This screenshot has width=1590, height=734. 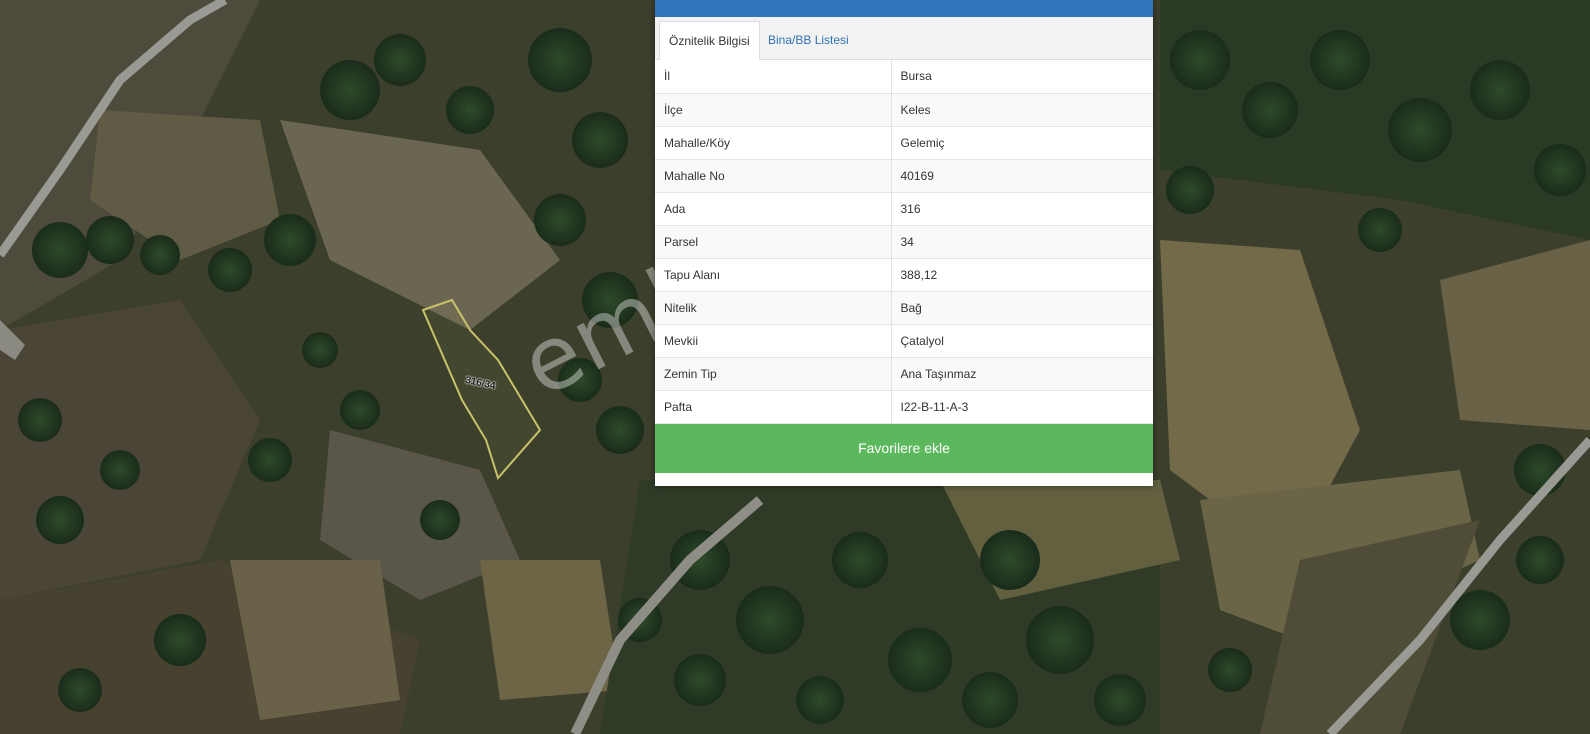 What do you see at coordinates (1022, 110) in the screenshot?
I see `attribute-value: Keles` at bounding box center [1022, 110].